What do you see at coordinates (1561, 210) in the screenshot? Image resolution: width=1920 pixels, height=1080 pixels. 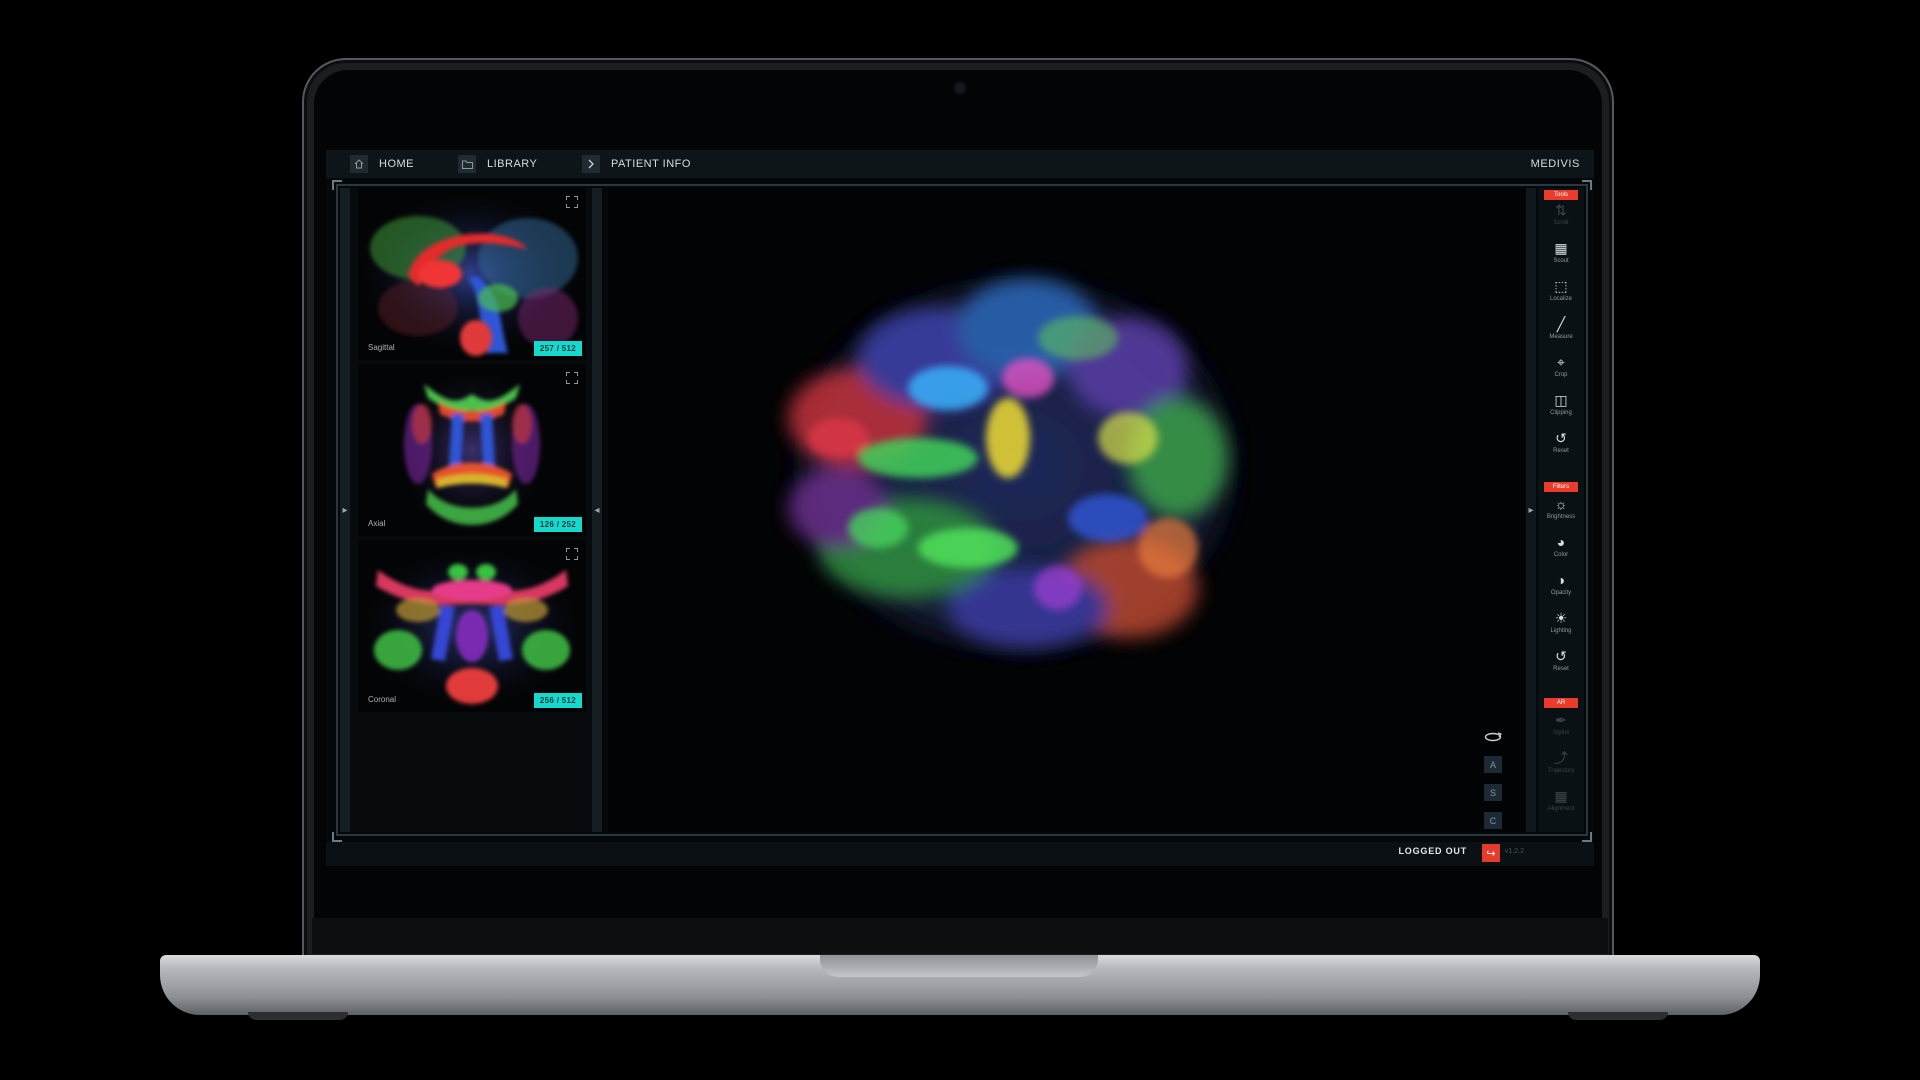 I see `scroll-icon: ⇅` at bounding box center [1561, 210].